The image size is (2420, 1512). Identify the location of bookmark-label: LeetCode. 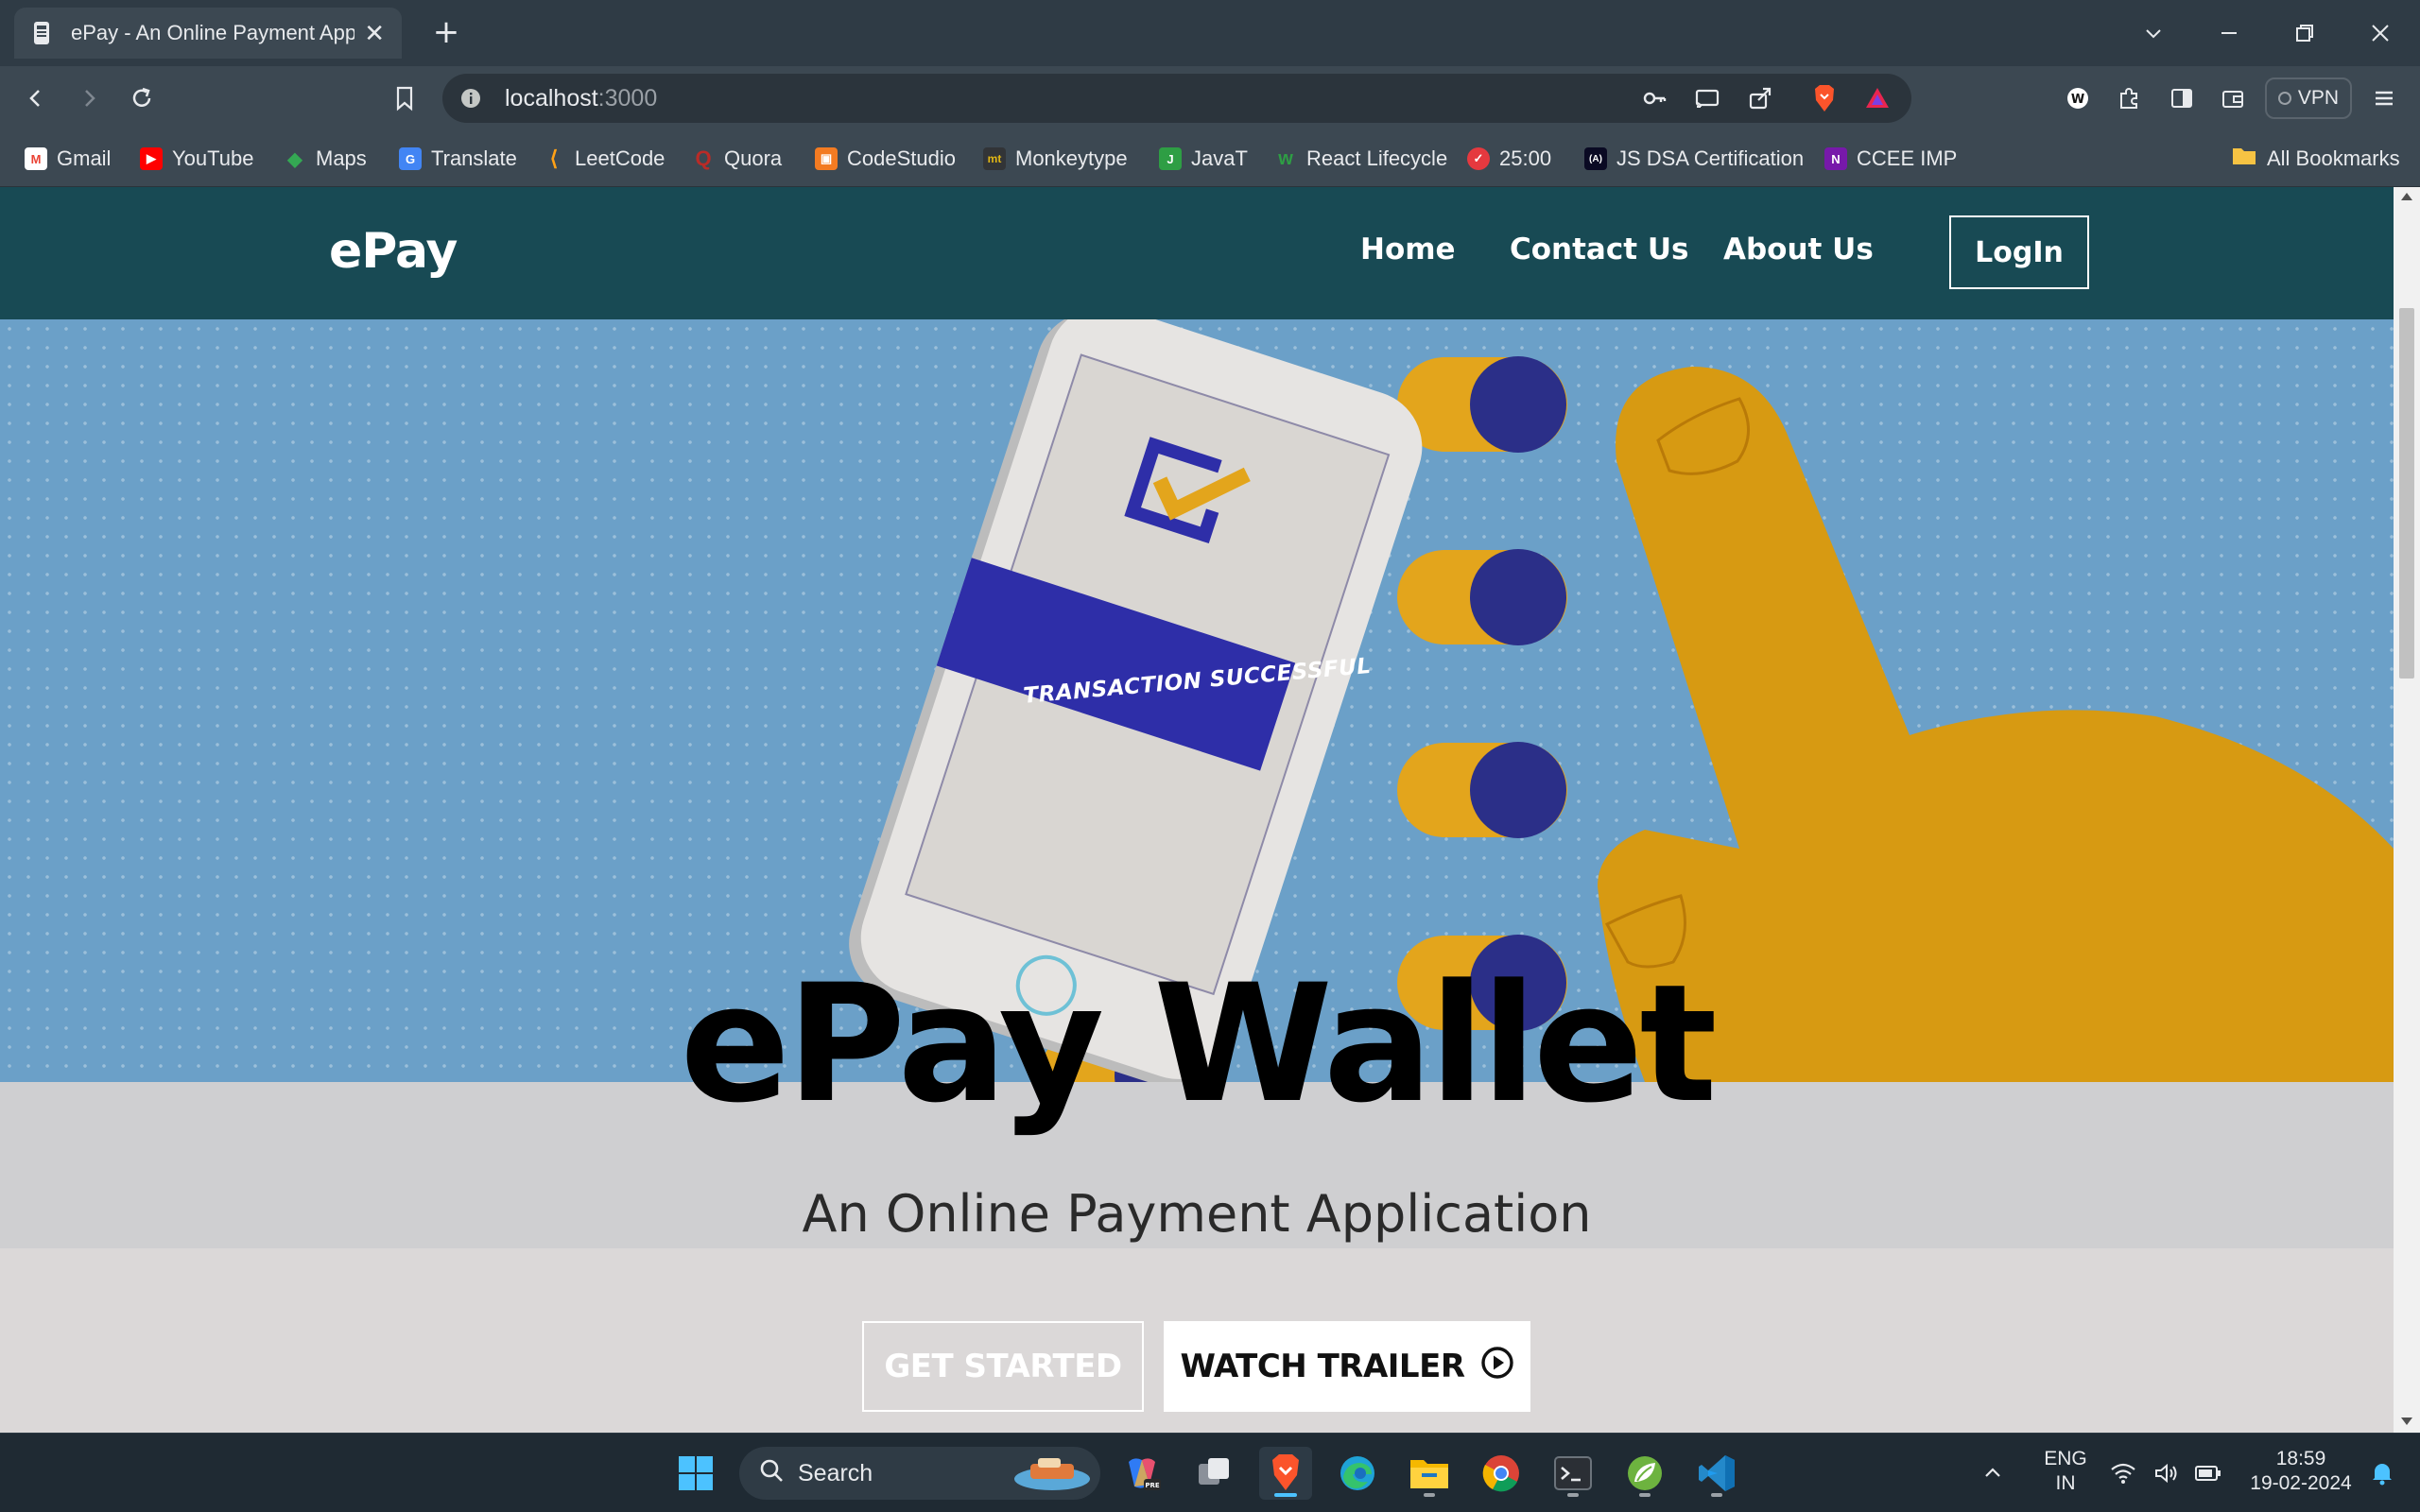
(621, 158).